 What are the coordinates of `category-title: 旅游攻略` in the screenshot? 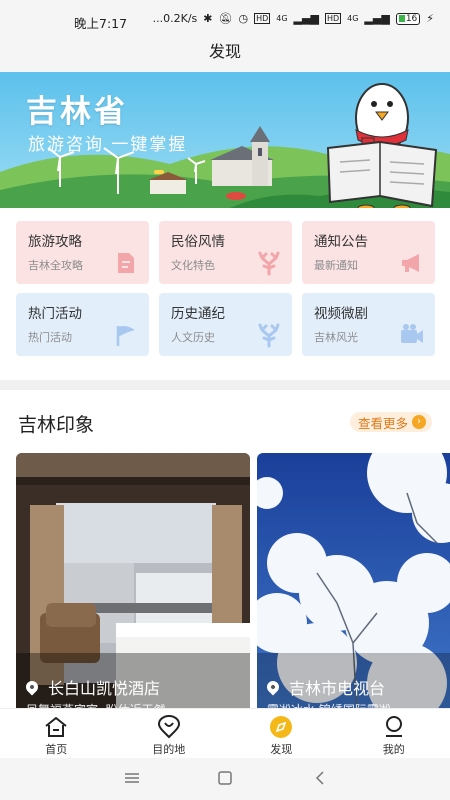 It's located at (55, 242).